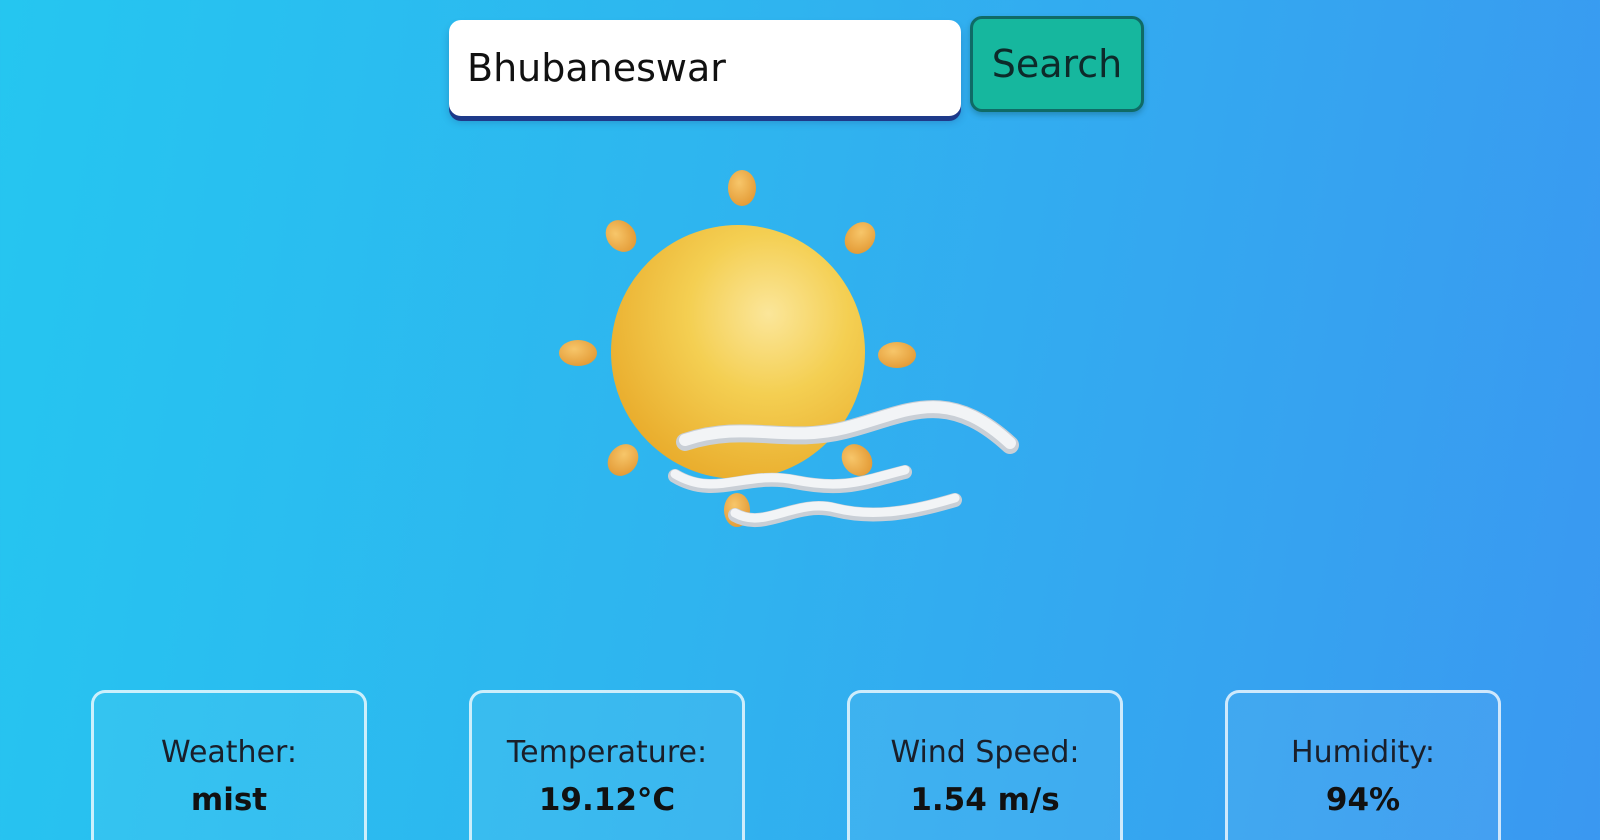  Describe the element at coordinates (985, 752) in the screenshot. I see `wind-speed-label: Wind Speed:` at that location.